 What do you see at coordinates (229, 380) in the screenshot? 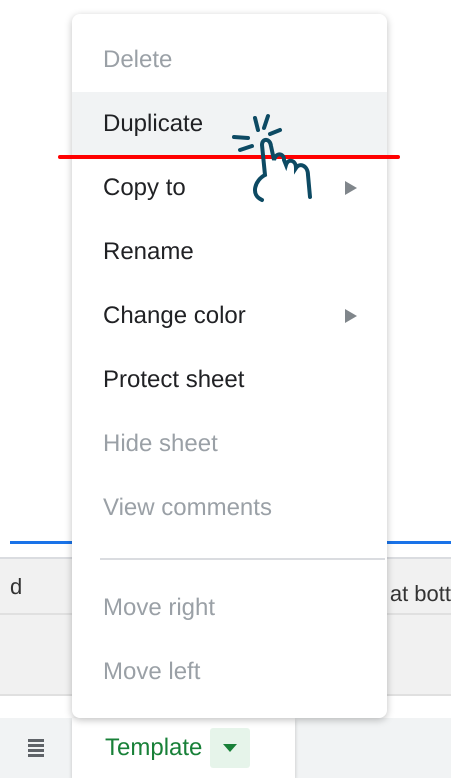
I see `menu-item: Protect sheet` at bounding box center [229, 380].